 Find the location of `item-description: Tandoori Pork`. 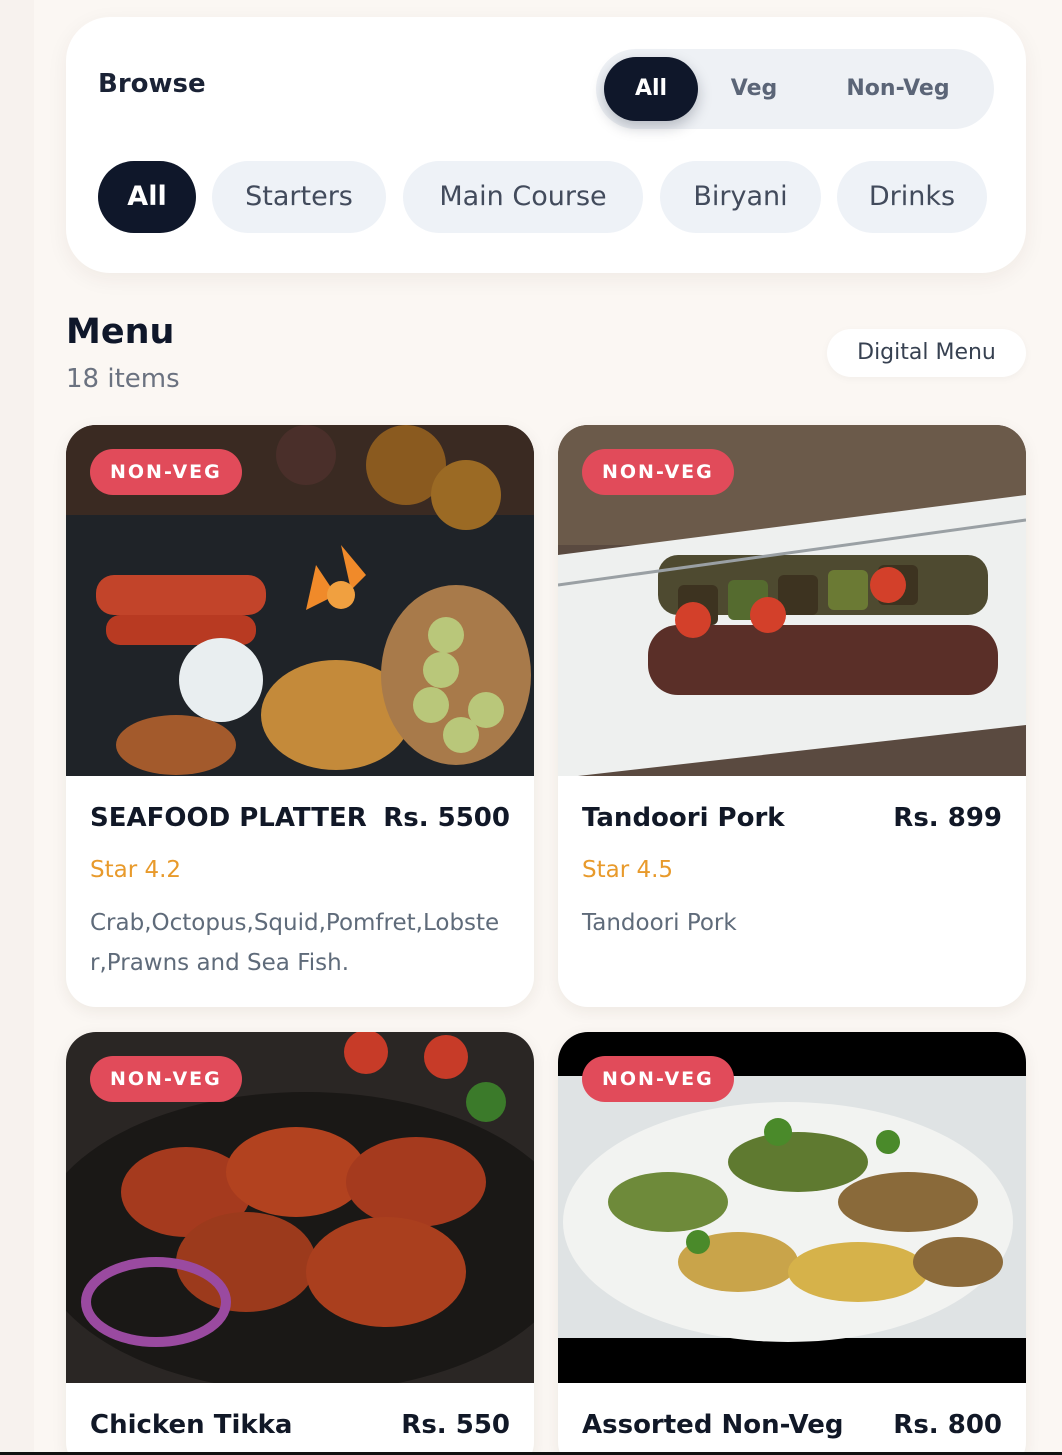

item-description: Tandoori Pork is located at coordinates (659, 923).